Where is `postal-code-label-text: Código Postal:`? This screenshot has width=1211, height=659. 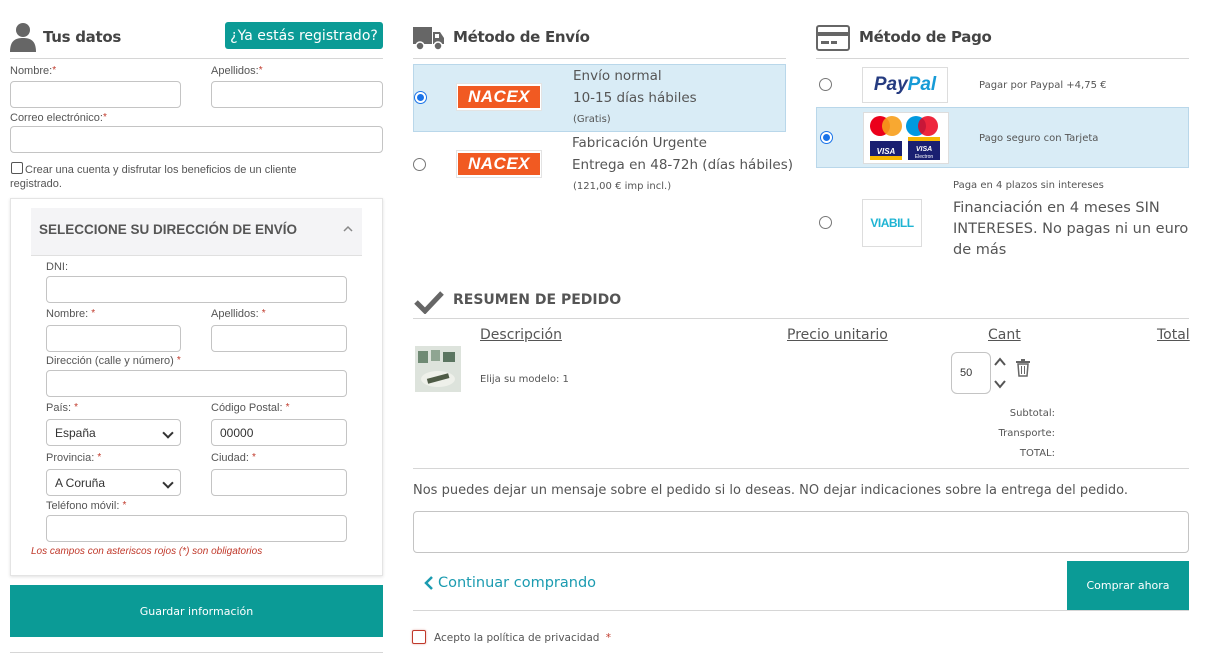
postal-code-label-text: Código Postal: is located at coordinates (247, 408).